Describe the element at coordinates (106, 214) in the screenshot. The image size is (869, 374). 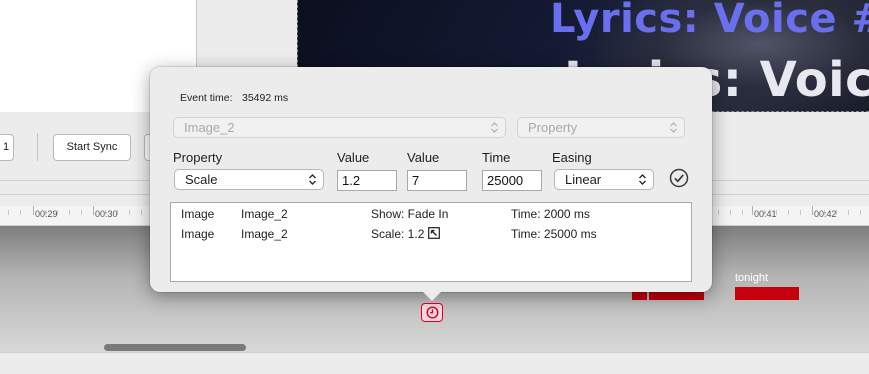
I see `ruler-label: 00:30` at that location.